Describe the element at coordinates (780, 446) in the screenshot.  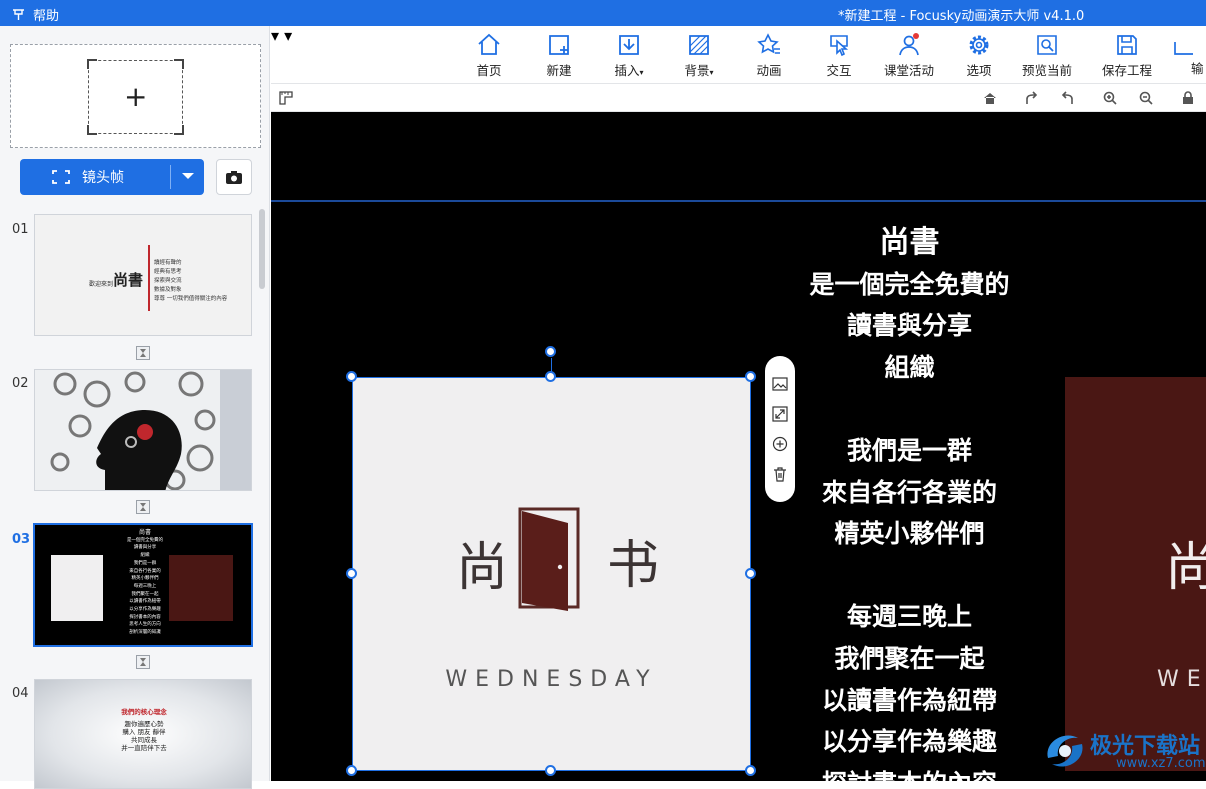
I see `add-circle-icon` at that location.